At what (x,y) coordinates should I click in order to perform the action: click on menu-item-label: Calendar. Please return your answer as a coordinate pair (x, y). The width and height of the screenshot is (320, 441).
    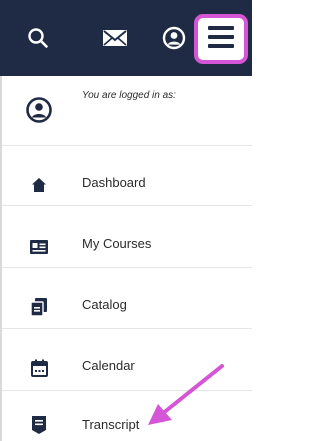
    Looking at the image, I should click on (108, 365).